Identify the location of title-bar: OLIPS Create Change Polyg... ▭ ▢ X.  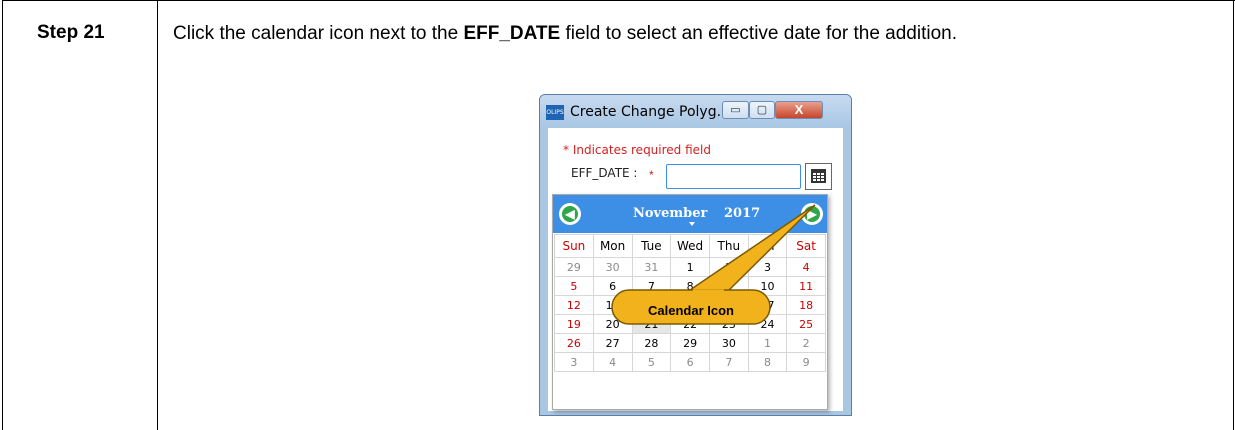
(695, 111).